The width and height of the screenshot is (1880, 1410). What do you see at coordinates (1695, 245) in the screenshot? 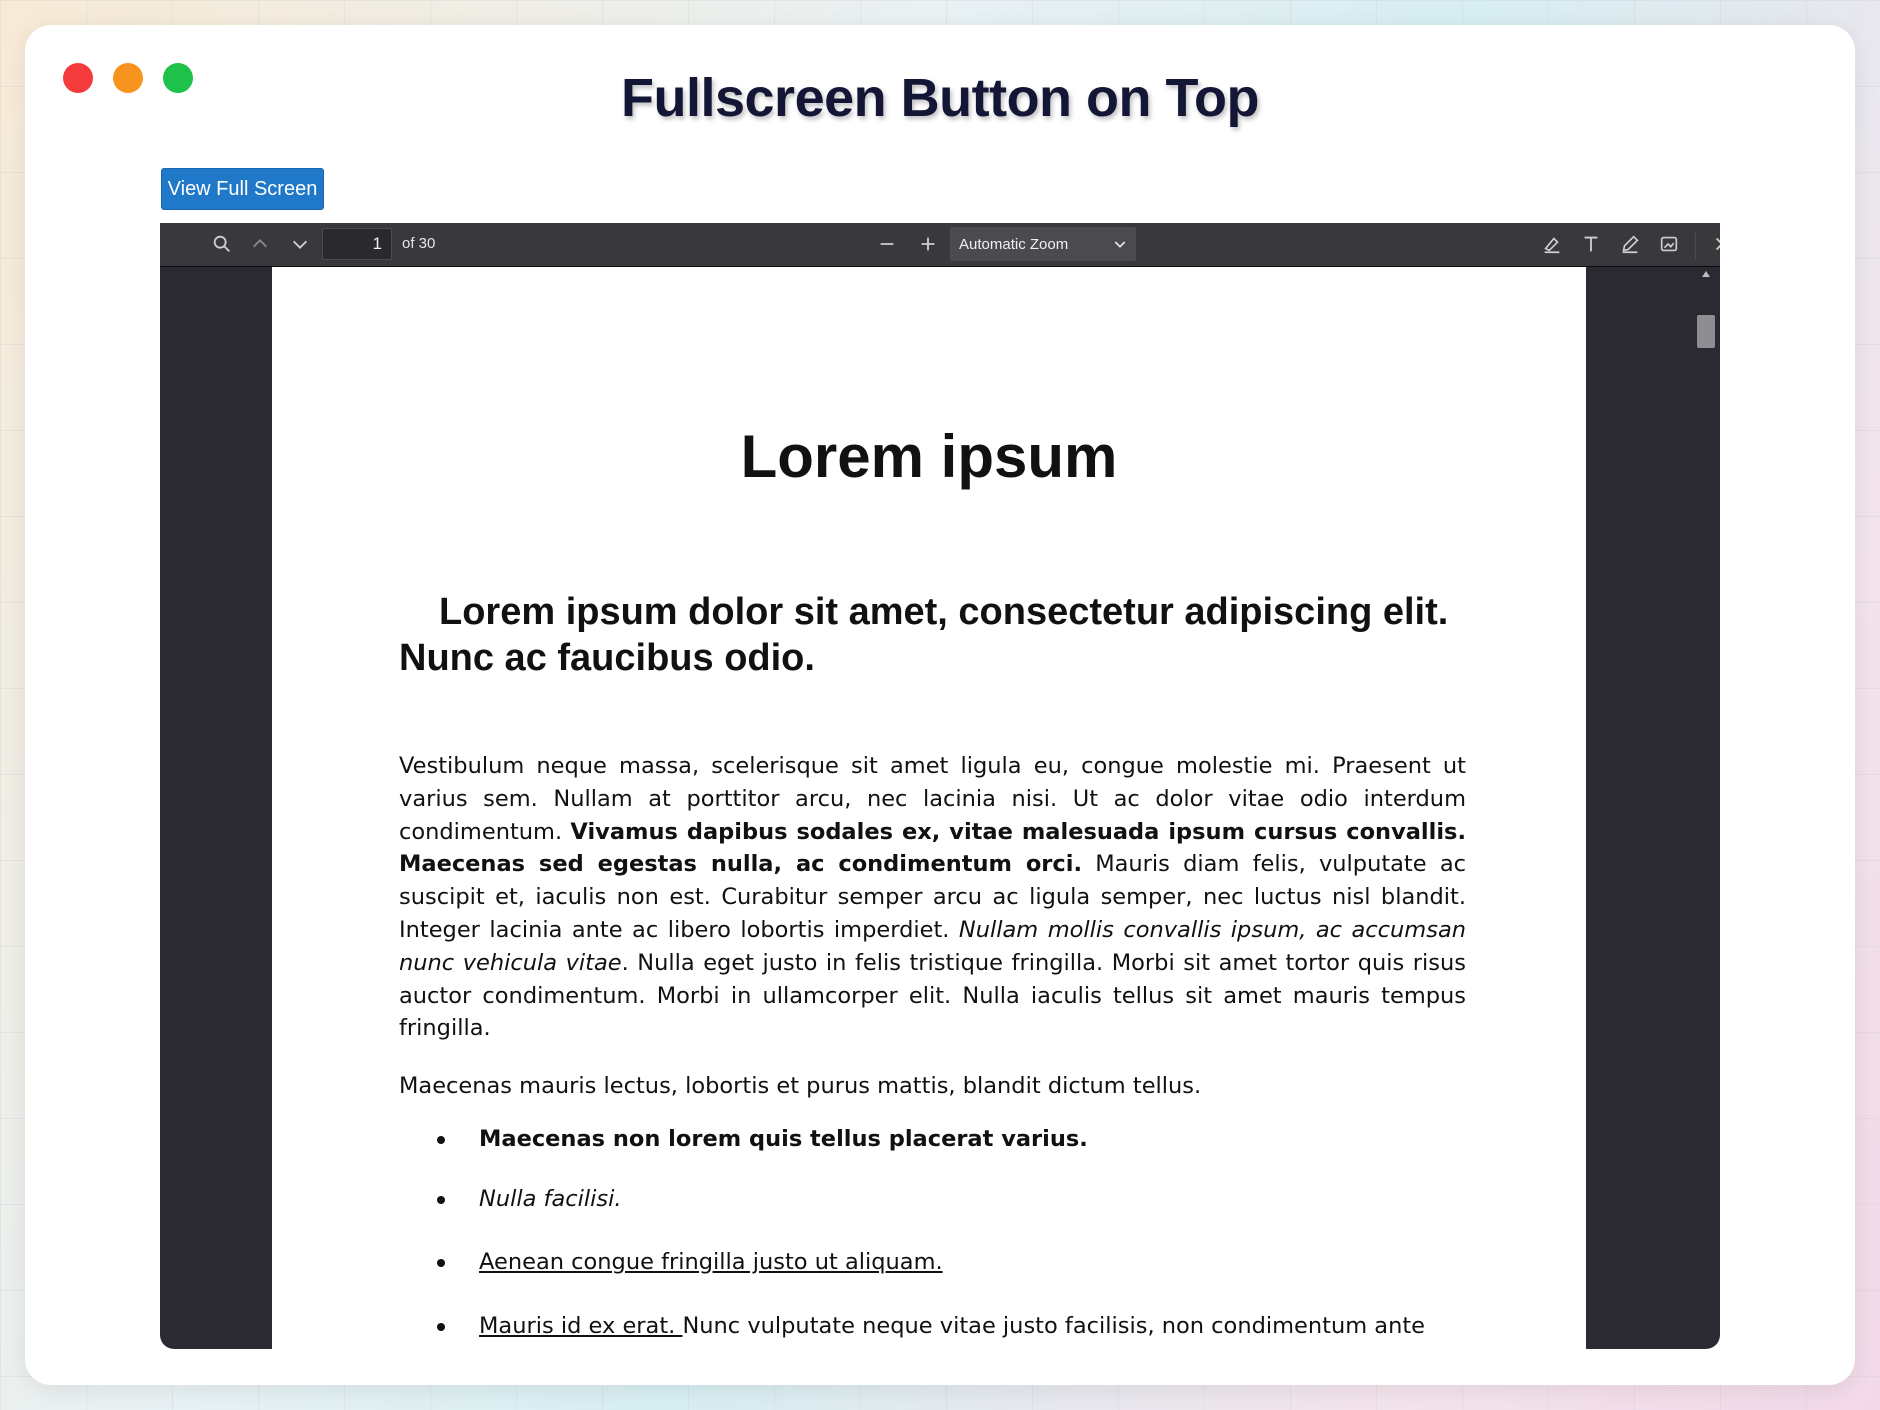
I see `toolbar-separator` at bounding box center [1695, 245].